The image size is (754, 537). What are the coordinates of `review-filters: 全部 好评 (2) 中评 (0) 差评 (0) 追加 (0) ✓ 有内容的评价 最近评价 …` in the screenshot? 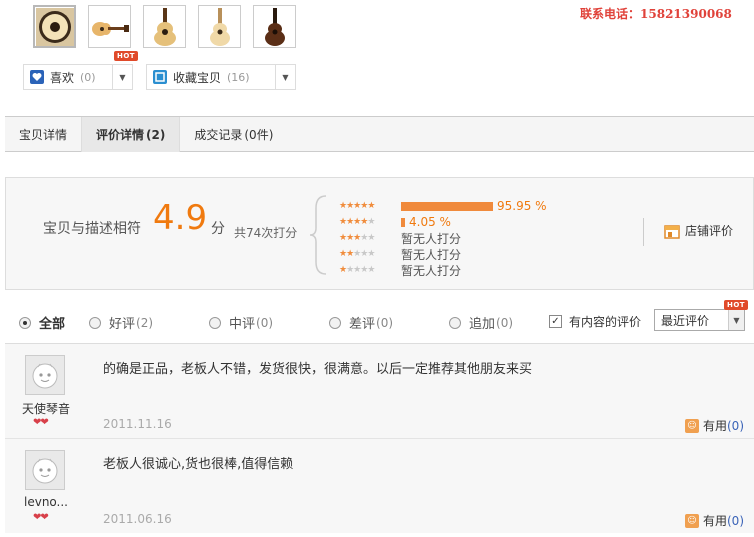 It's located at (377, 317).